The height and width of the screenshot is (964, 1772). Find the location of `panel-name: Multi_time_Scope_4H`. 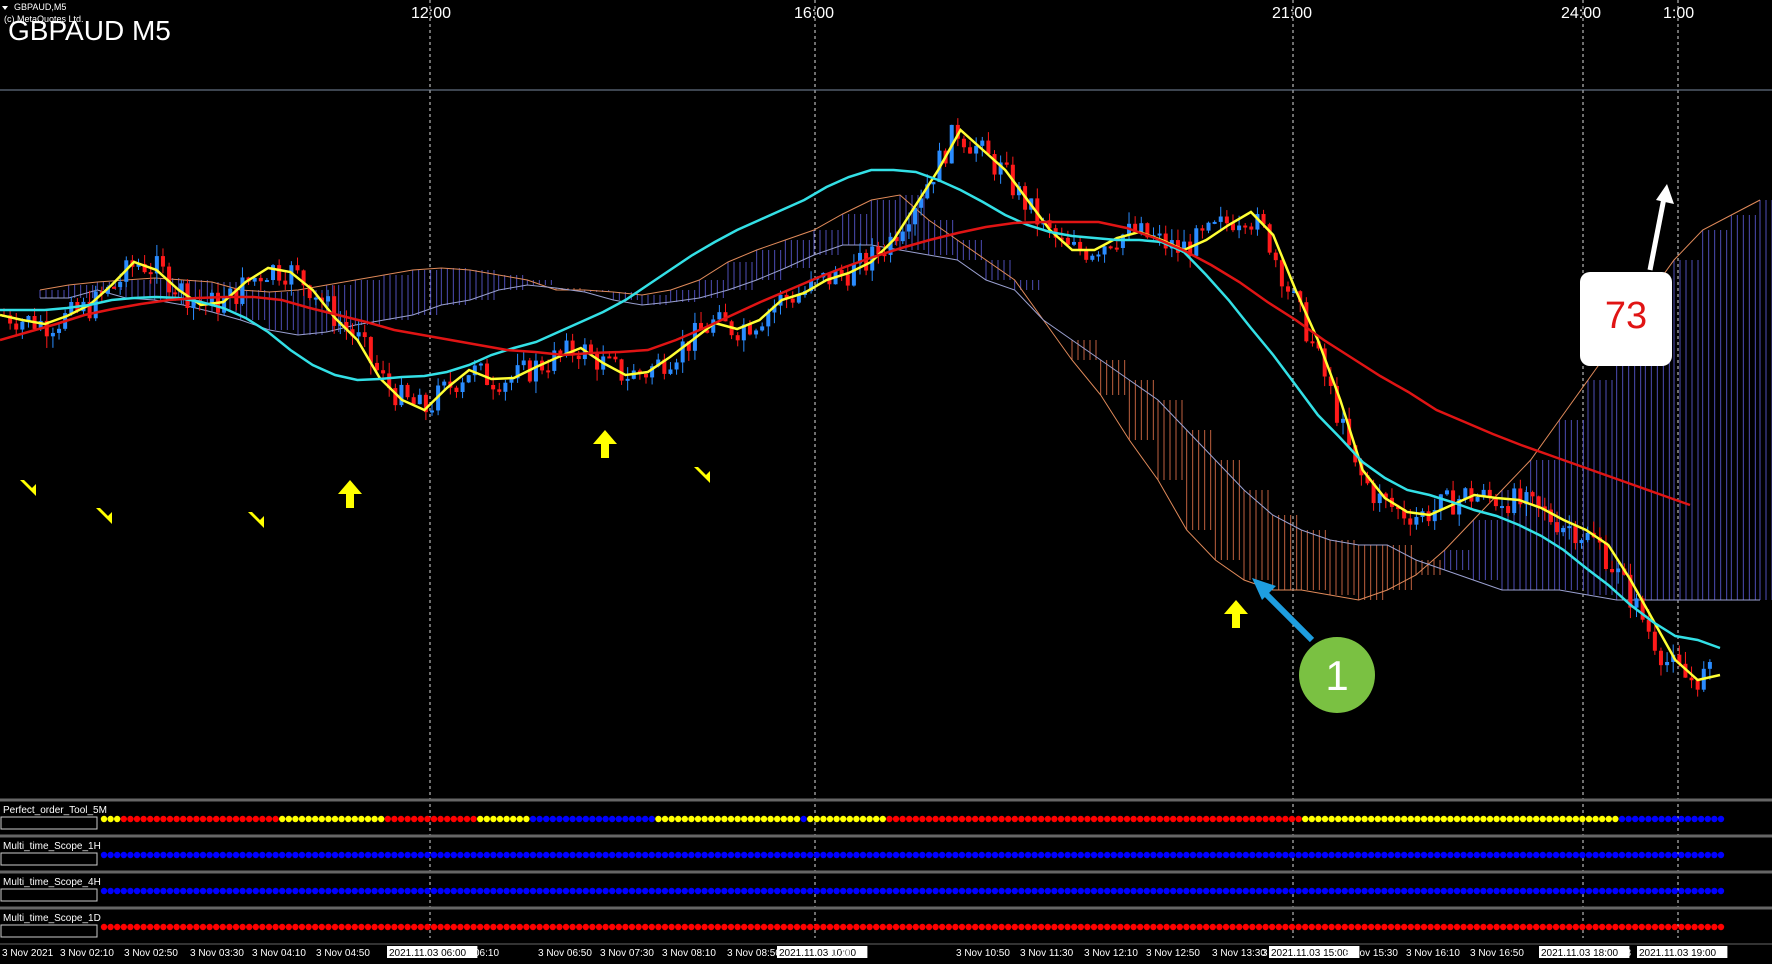

panel-name: Multi_time_Scope_4H is located at coordinates (52, 882).